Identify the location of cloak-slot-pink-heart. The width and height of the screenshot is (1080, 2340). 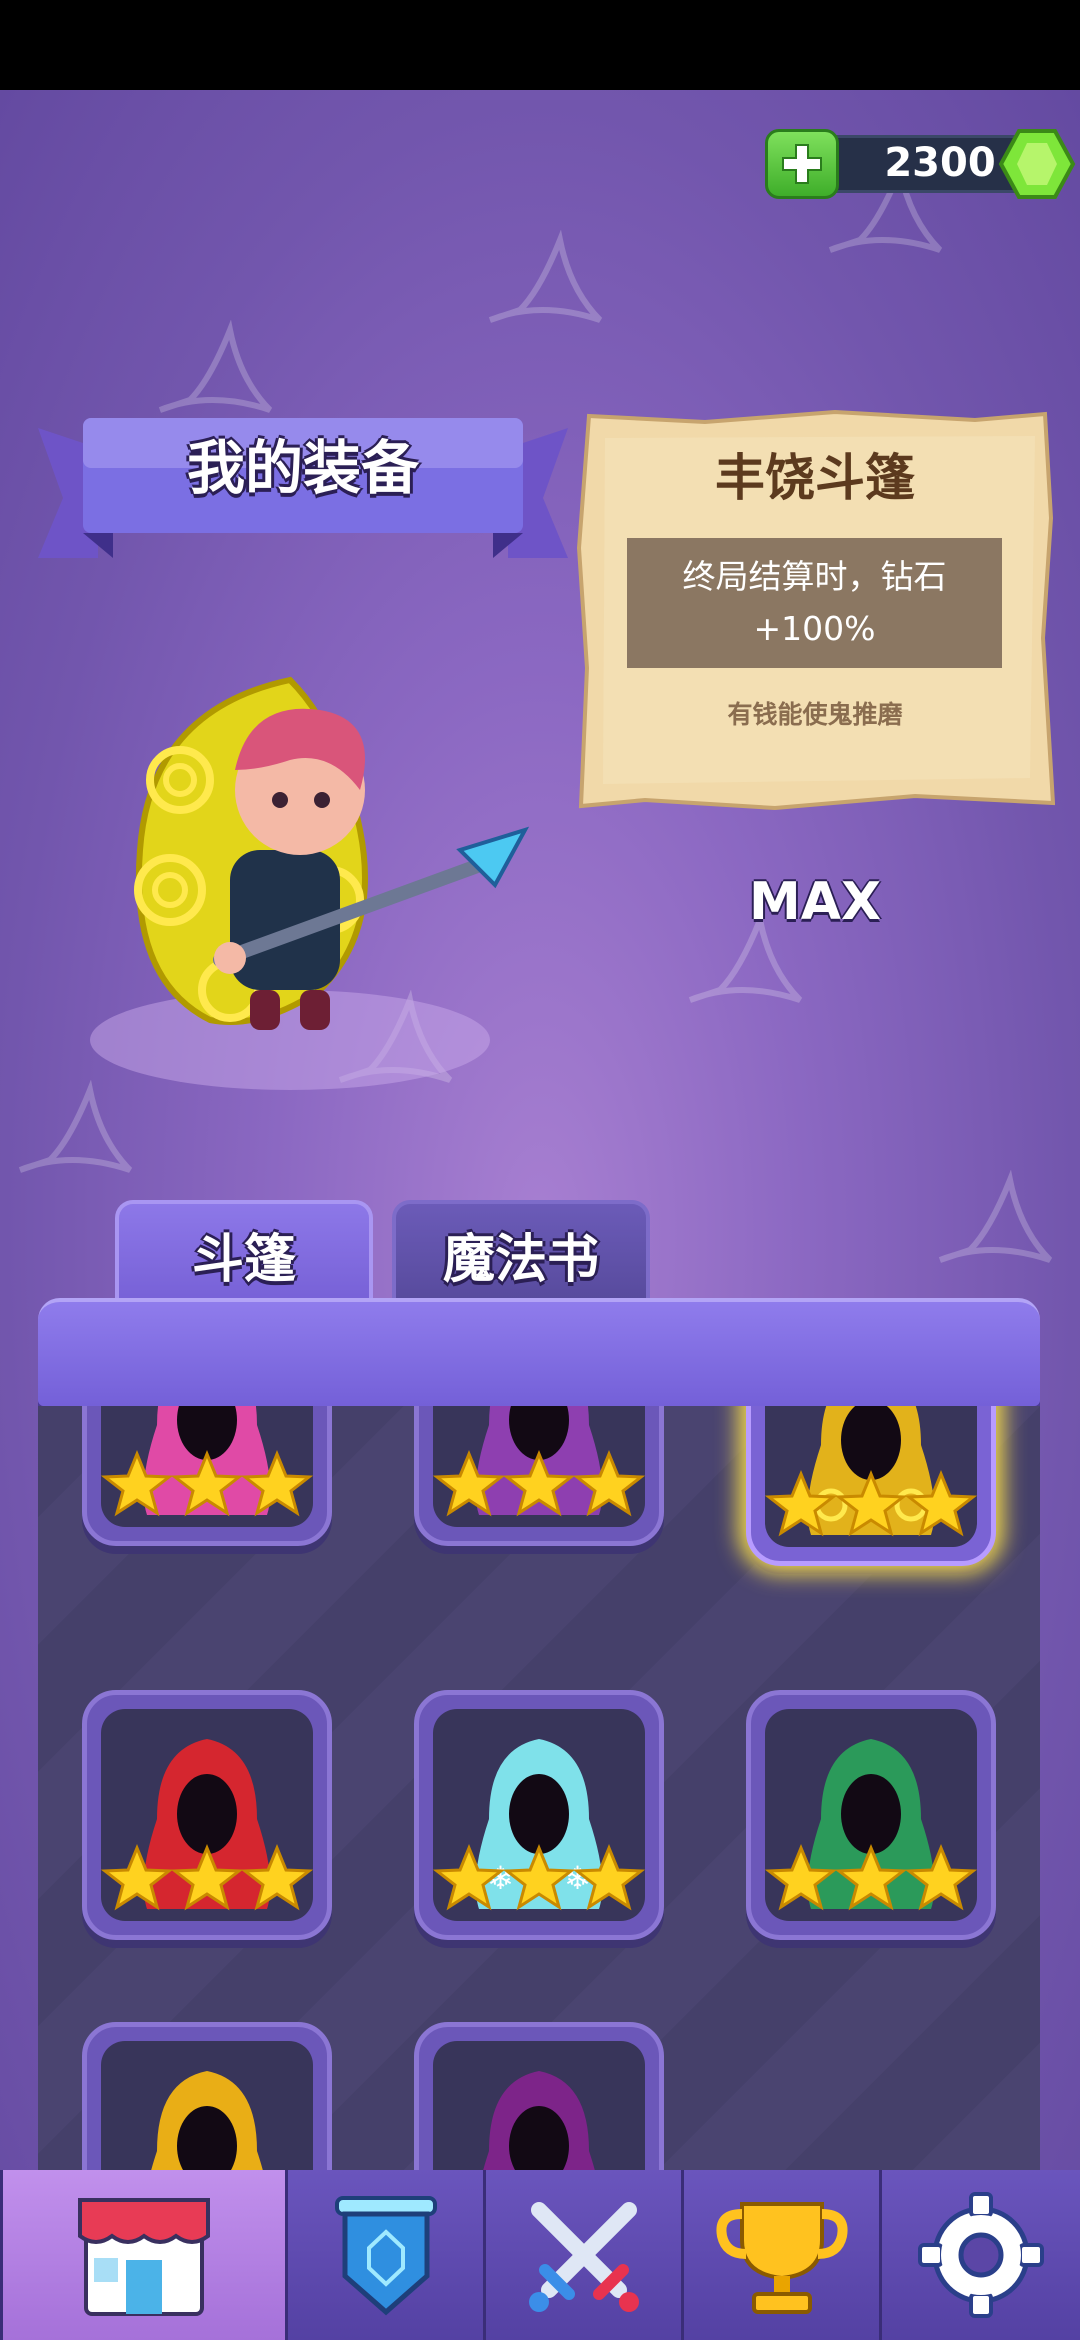
(207, 1476).